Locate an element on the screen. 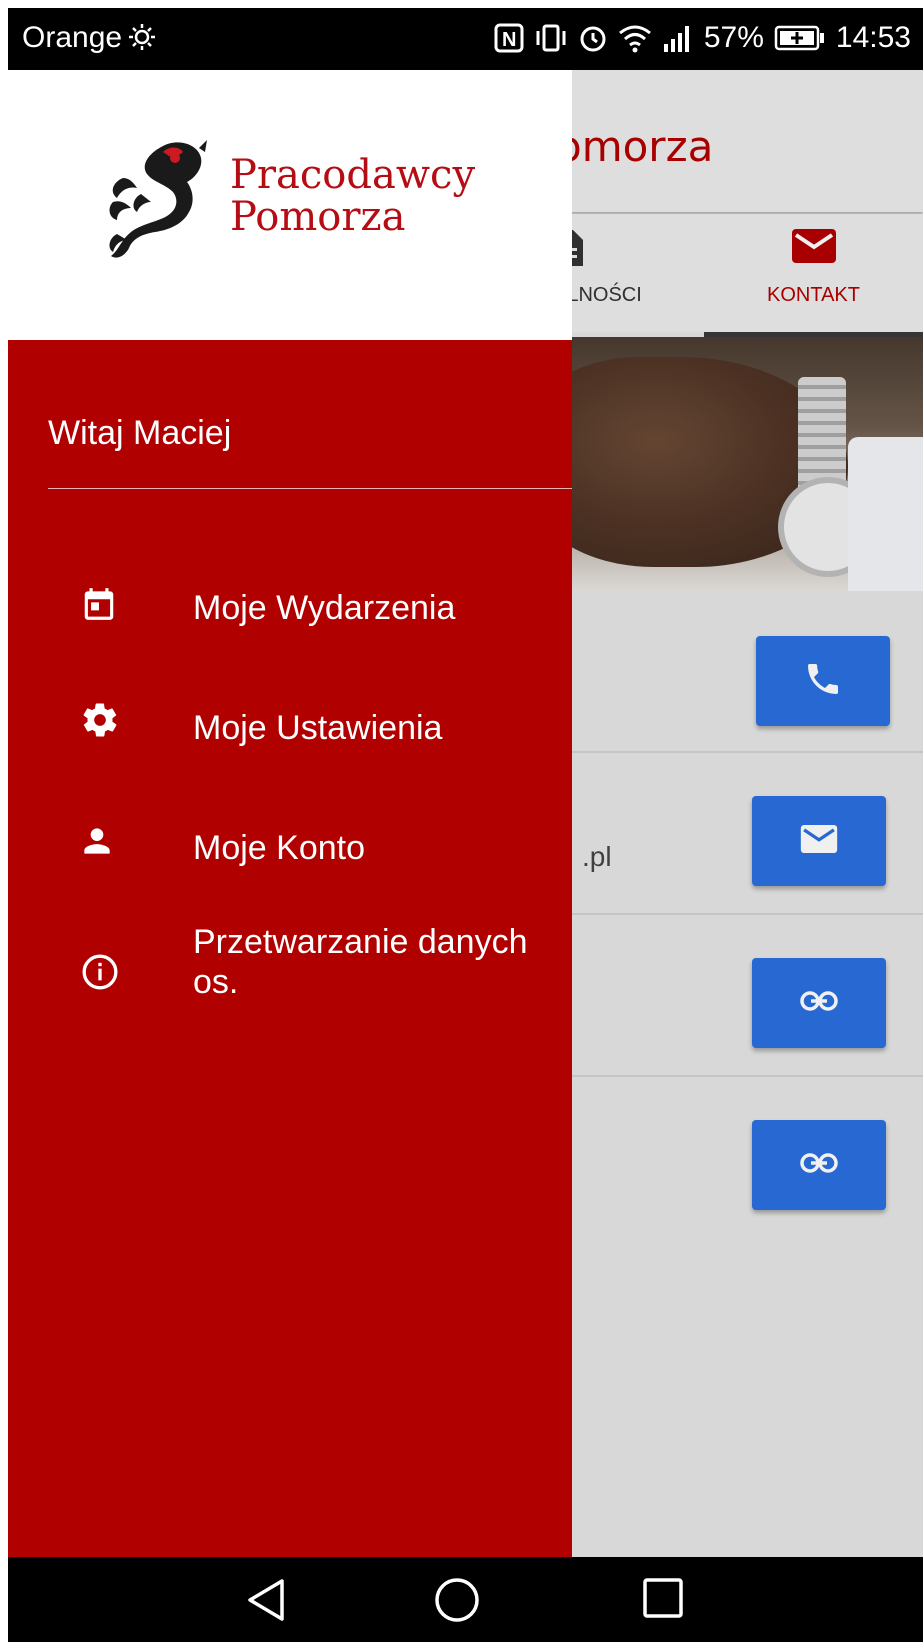 This screenshot has width=923, height=1642. menu-item-data-processing: Przetwarzanie danych os. is located at coordinates (290, 971).